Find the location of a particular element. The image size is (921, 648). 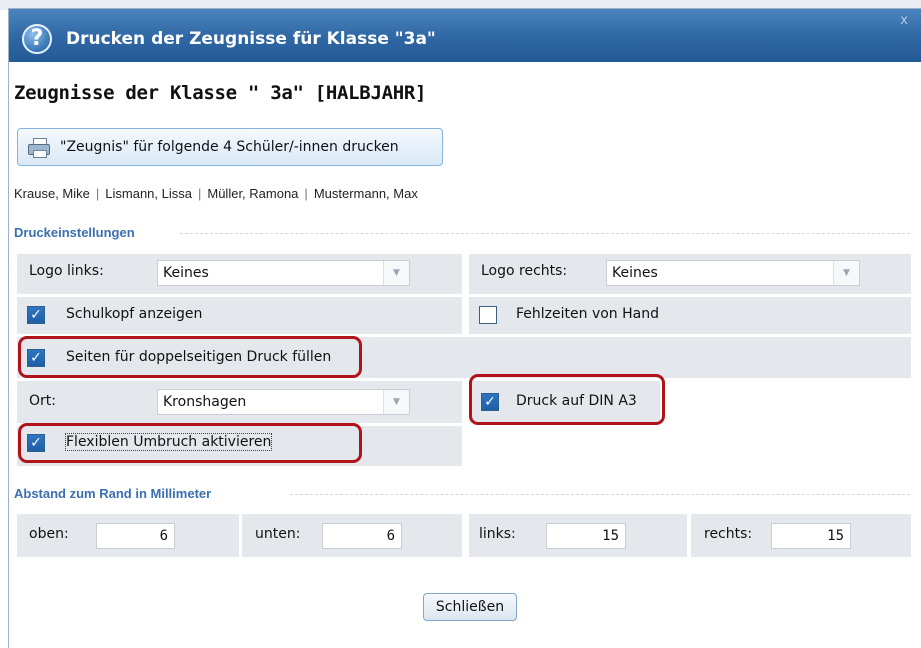

student-name: Müller, Ramona is located at coordinates (253, 193).